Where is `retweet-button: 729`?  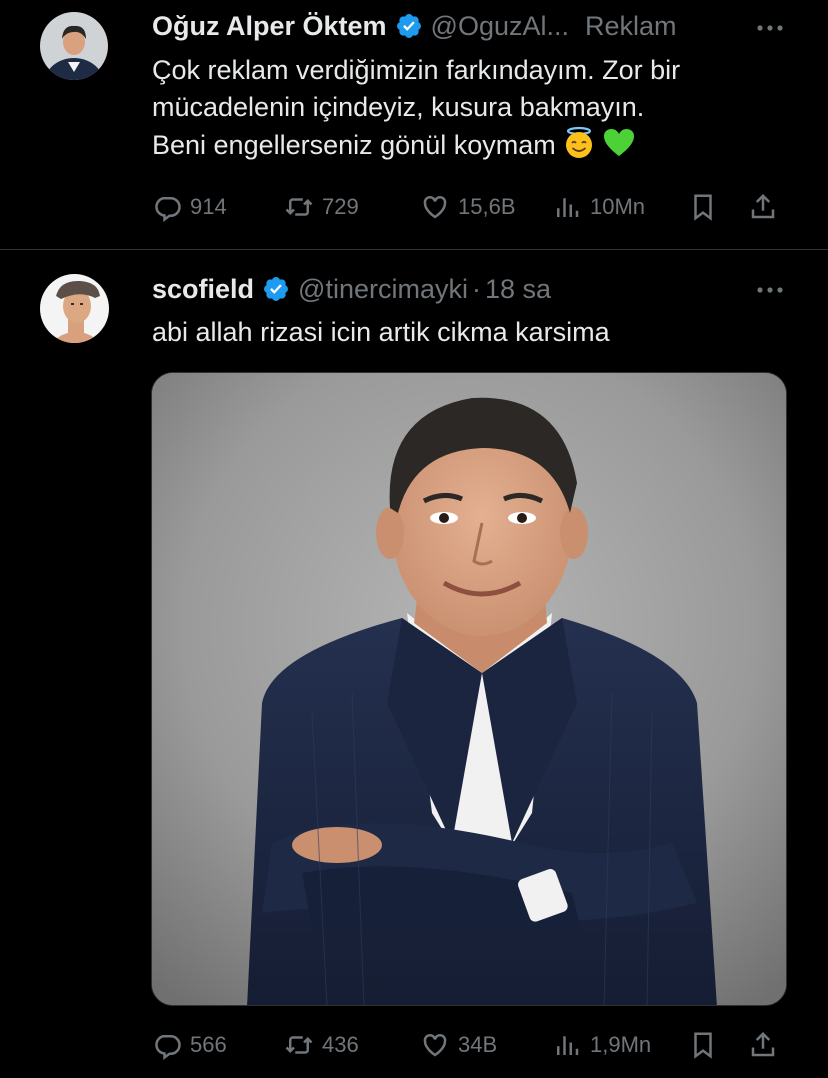
retweet-button: 729 is located at coordinates (321, 207).